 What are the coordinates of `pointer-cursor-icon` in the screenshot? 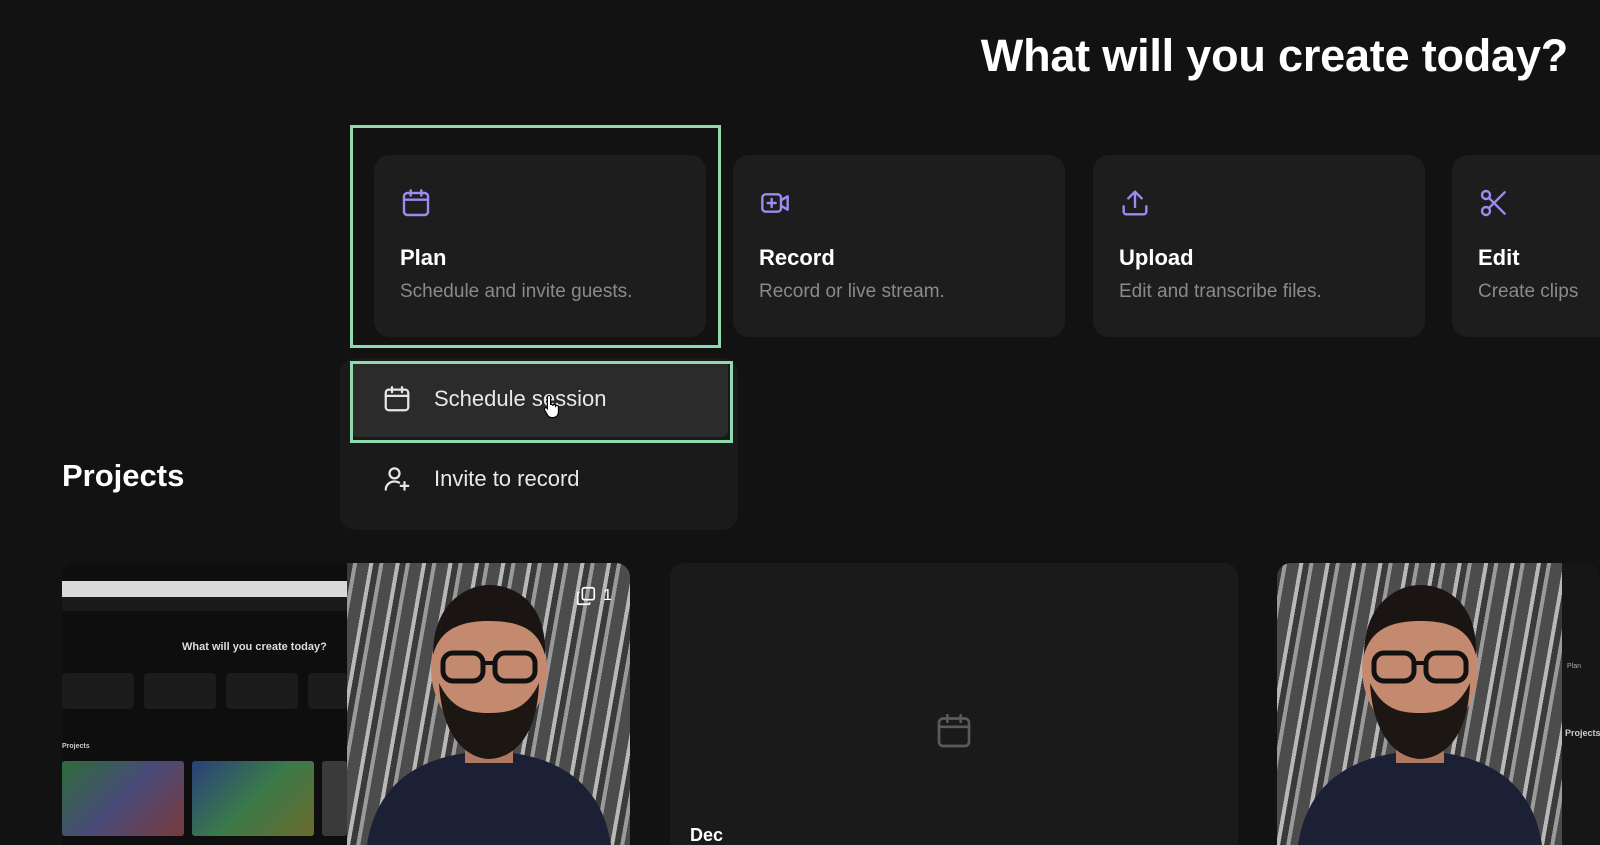 It's located at (551, 406).